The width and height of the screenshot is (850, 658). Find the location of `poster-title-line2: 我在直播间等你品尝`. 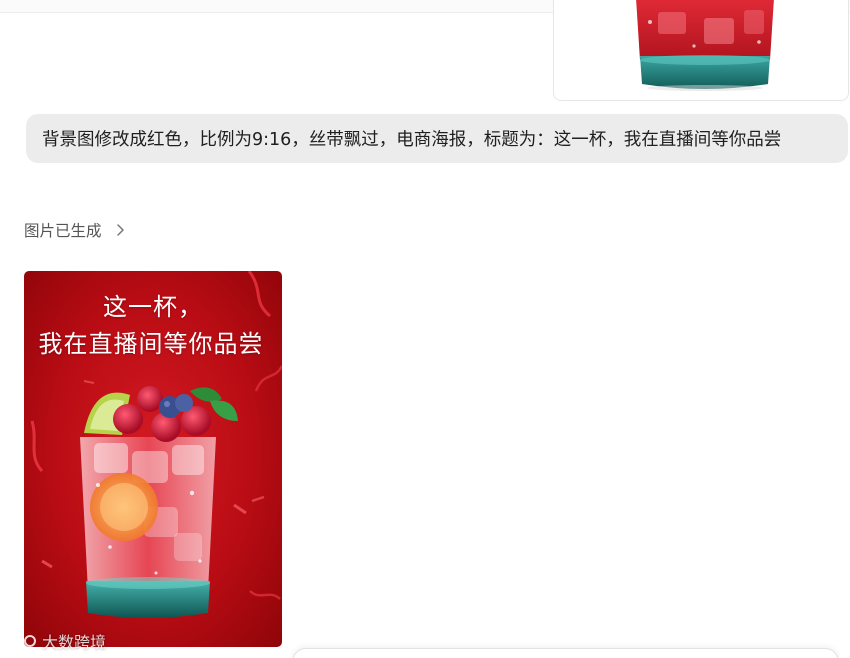

poster-title-line2: 我在直播间等你品尝 is located at coordinates (151, 344).